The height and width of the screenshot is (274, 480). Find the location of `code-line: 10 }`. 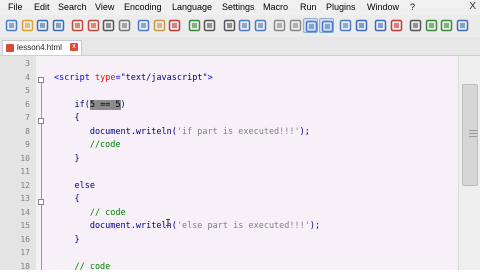

code-line: 10 } is located at coordinates (229, 160).